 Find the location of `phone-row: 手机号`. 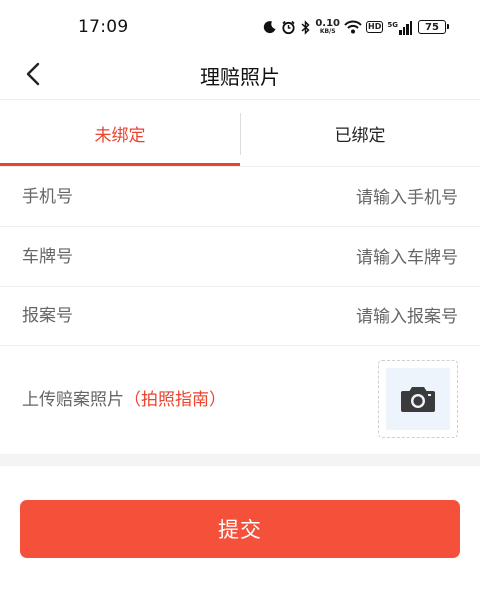

phone-row: 手机号 is located at coordinates (240, 197).